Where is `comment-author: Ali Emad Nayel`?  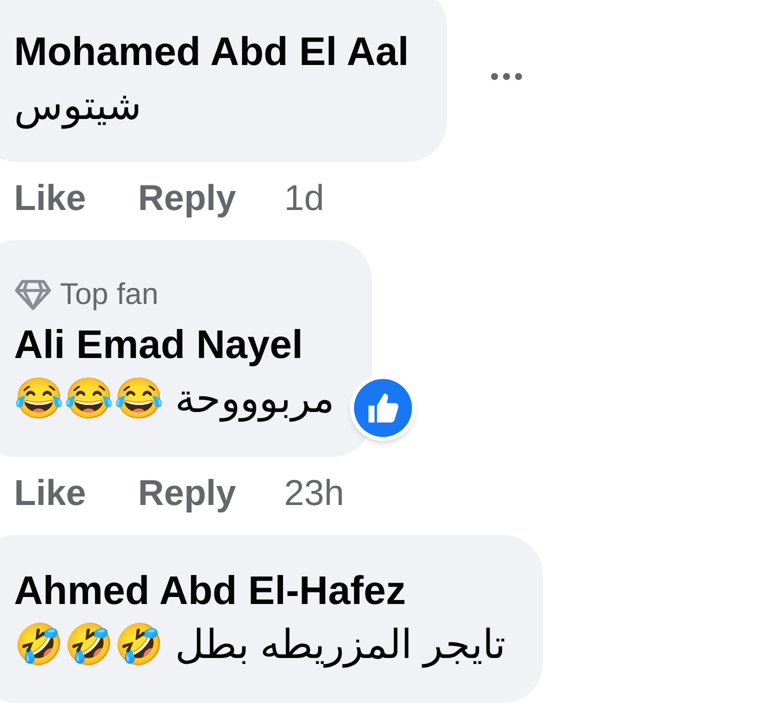
comment-author: Ali Emad Nayel is located at coordinates (174, 345).